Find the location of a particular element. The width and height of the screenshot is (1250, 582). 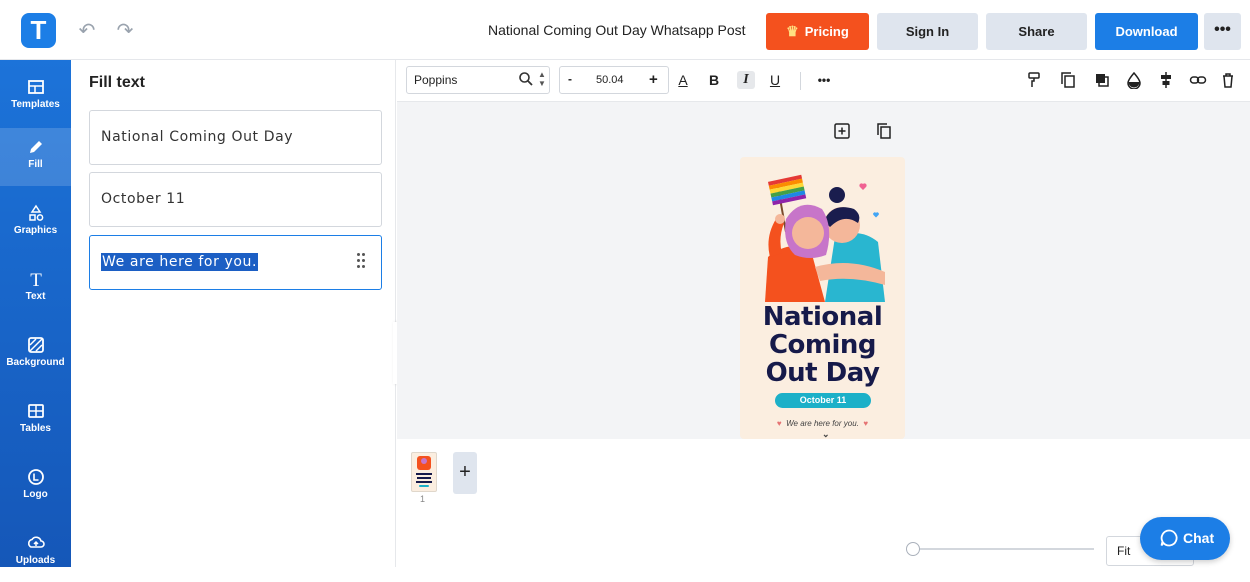

chat-button: Chat is located at coordinates (1185, 538).